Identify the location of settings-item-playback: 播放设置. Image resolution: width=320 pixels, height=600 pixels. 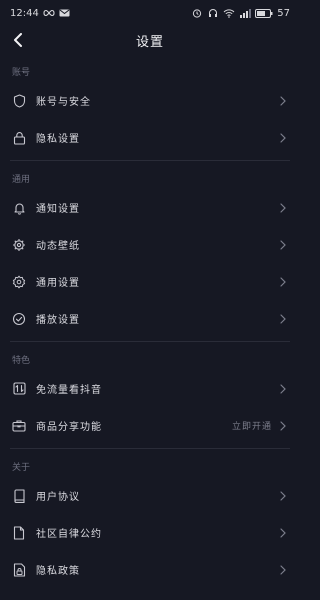
(150, 318).